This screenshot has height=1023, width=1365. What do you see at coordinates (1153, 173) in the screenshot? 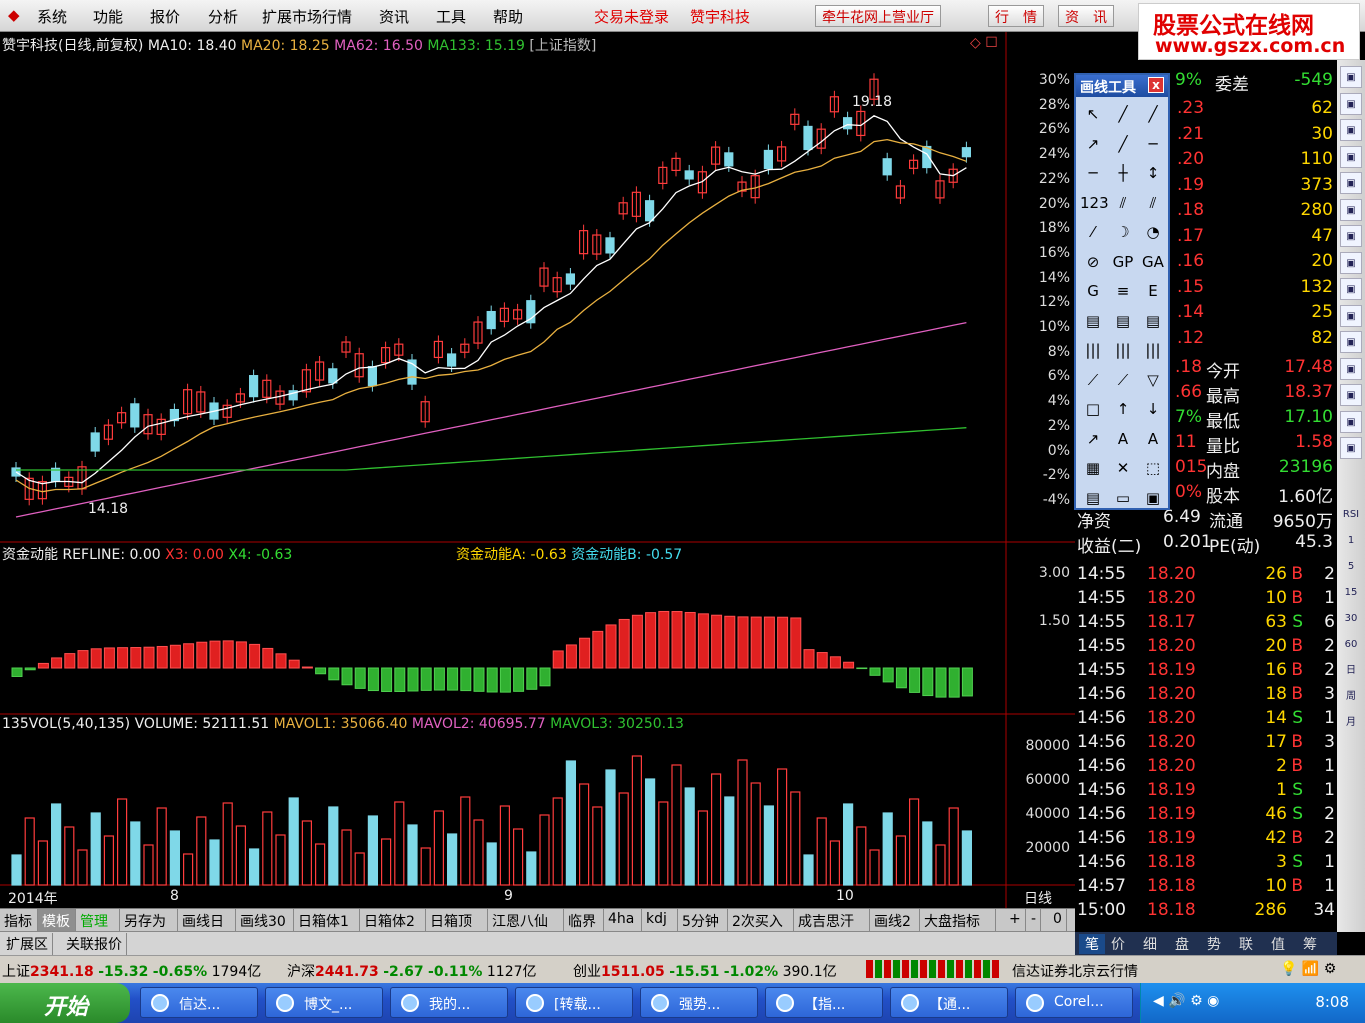
I see `draw-tool-icon: ↕` at bounding box center [1153, 173].